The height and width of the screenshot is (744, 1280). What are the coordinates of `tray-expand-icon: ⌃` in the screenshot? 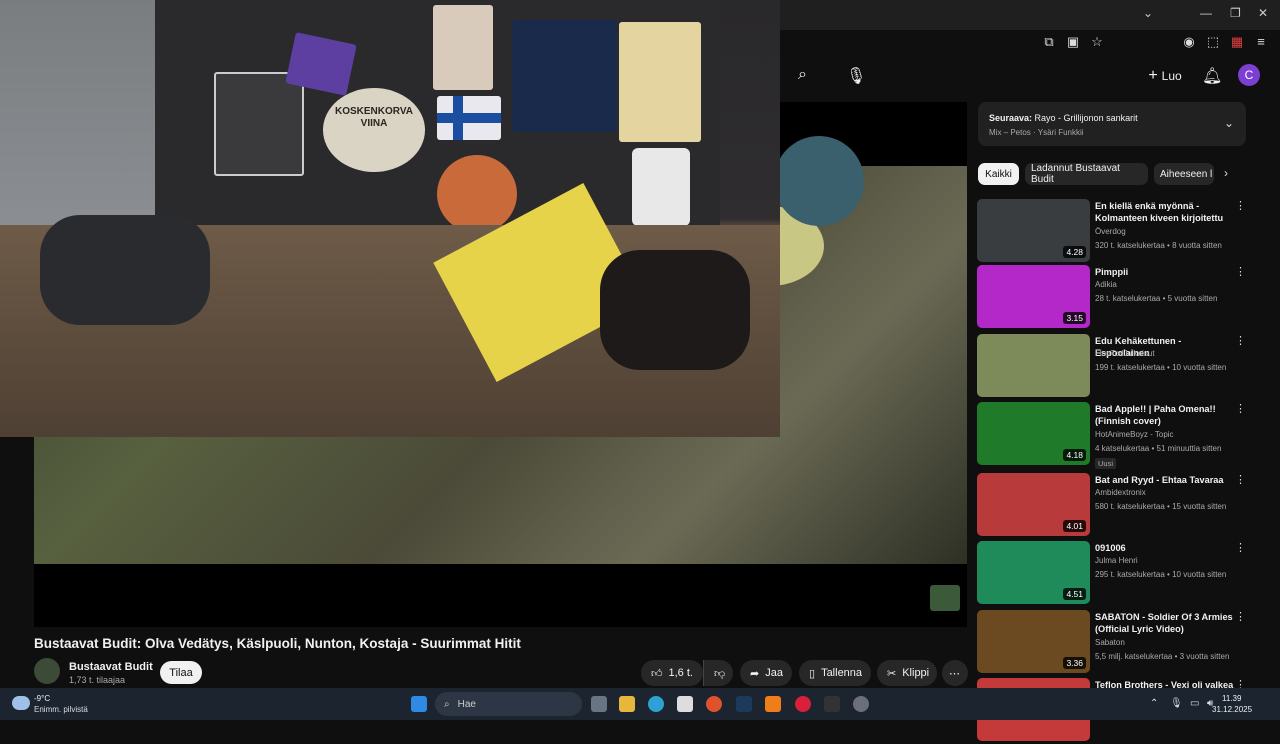 It's located at (1154, 703).